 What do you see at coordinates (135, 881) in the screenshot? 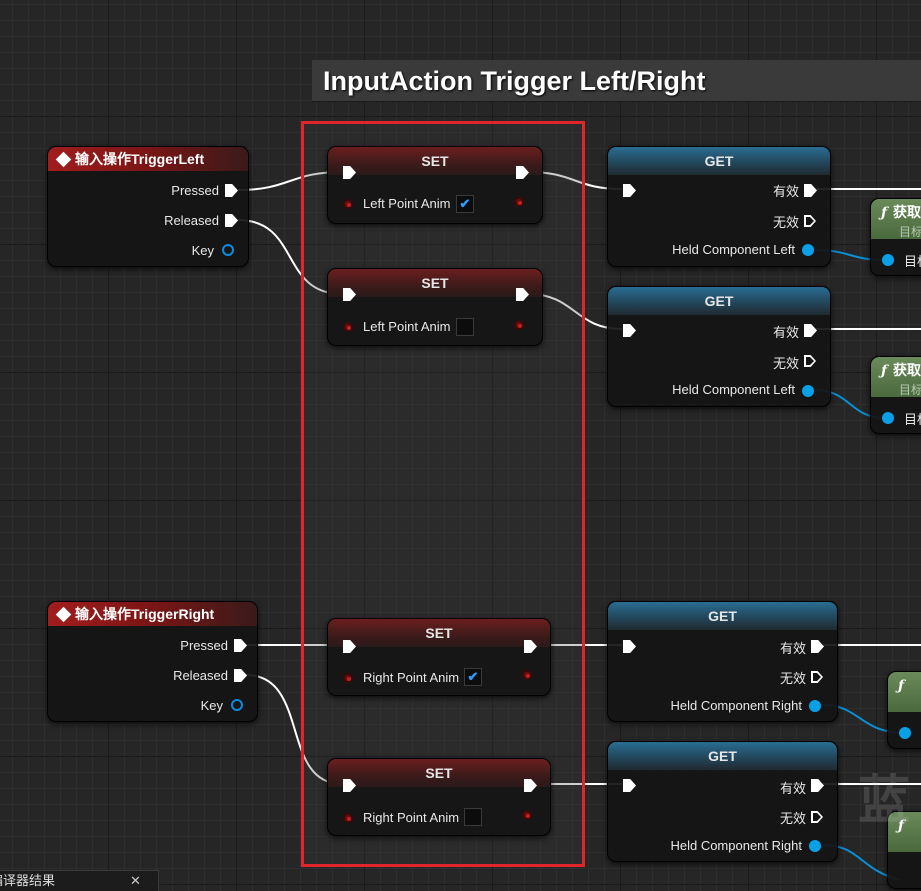
I see `close-icon: ✕` at bounding box center [135, 881].